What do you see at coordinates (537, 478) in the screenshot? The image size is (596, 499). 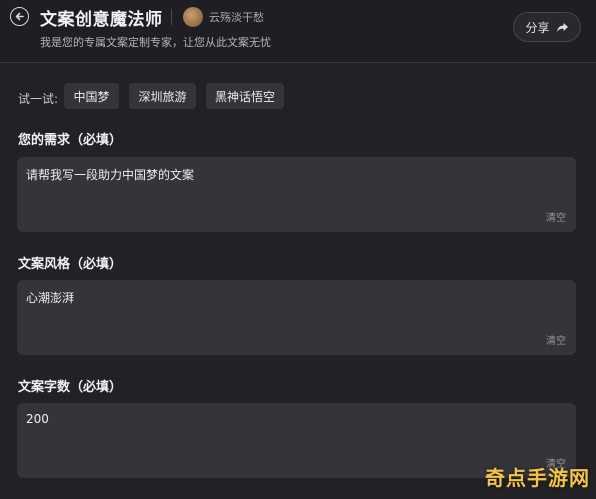 I see `watermark: 奇点手游网` at bounding box center [537, 478].